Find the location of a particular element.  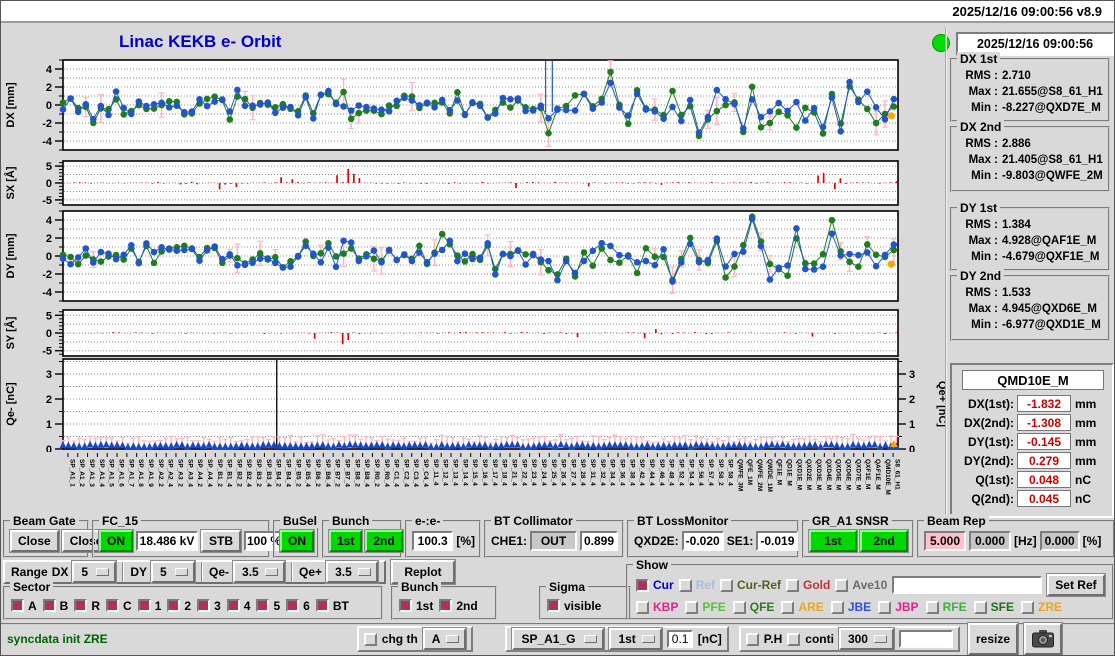

sy-plot: 5 0 -5 SY [Å] is located at coordinates (451, 333).